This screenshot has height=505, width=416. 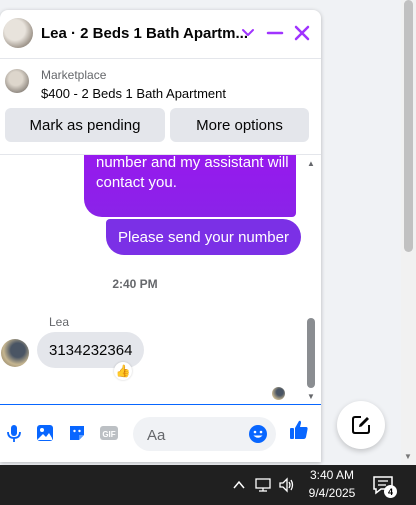 What do you see at coordinates (85, 125) in the screenshot?
I see `mark-as-pending-button: Mark as pending` at bounding box center [85, 125].